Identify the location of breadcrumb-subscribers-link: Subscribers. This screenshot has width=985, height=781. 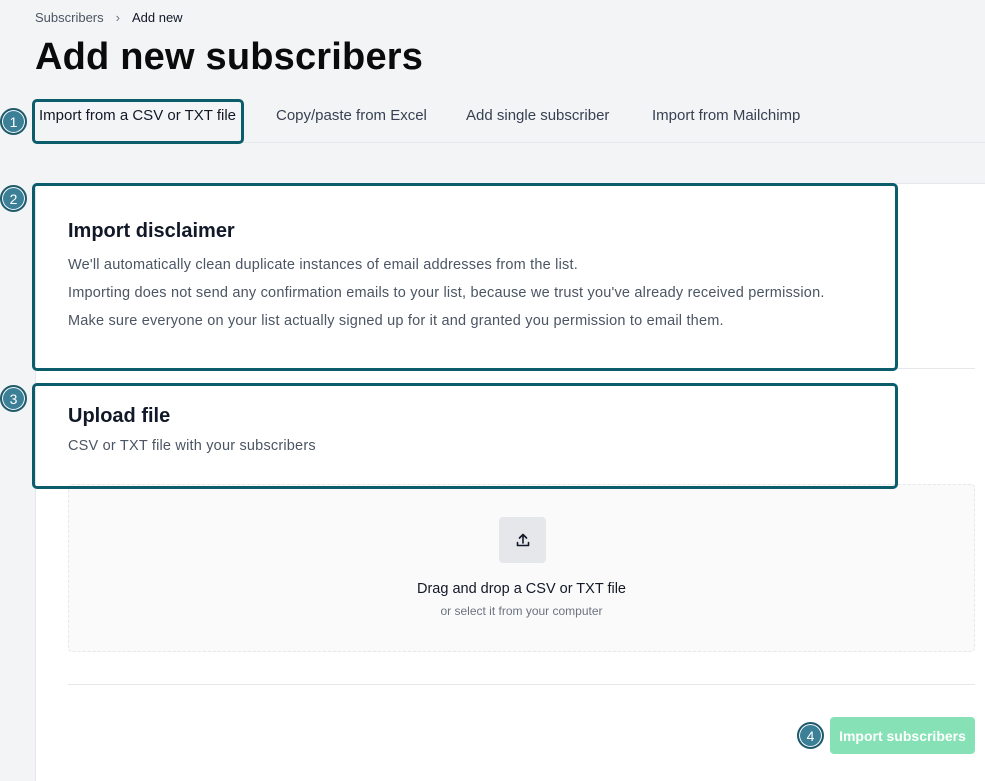
(69, 17).